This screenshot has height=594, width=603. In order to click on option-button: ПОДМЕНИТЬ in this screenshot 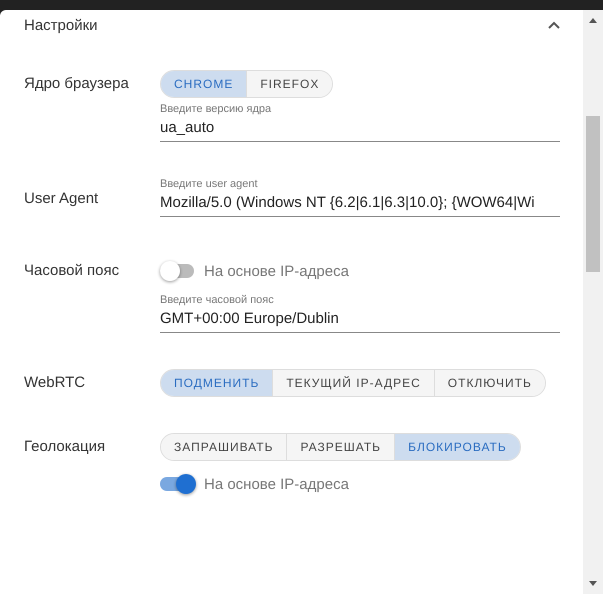, I will do `click(217, 383)`.